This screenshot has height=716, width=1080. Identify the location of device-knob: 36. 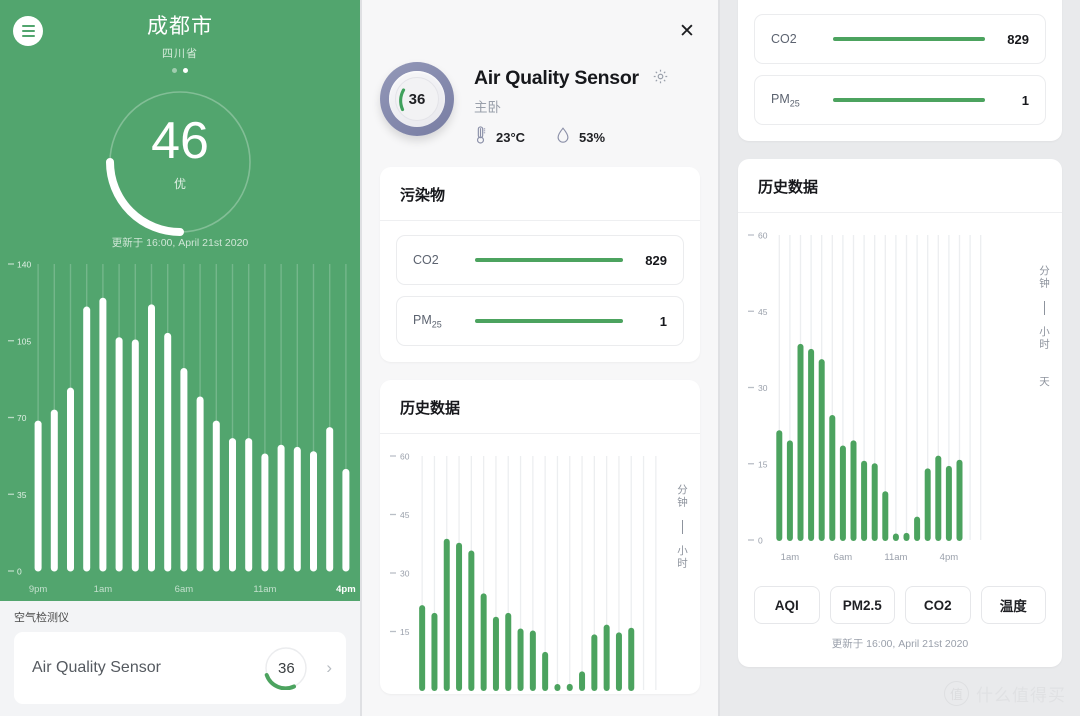
(417, 99).